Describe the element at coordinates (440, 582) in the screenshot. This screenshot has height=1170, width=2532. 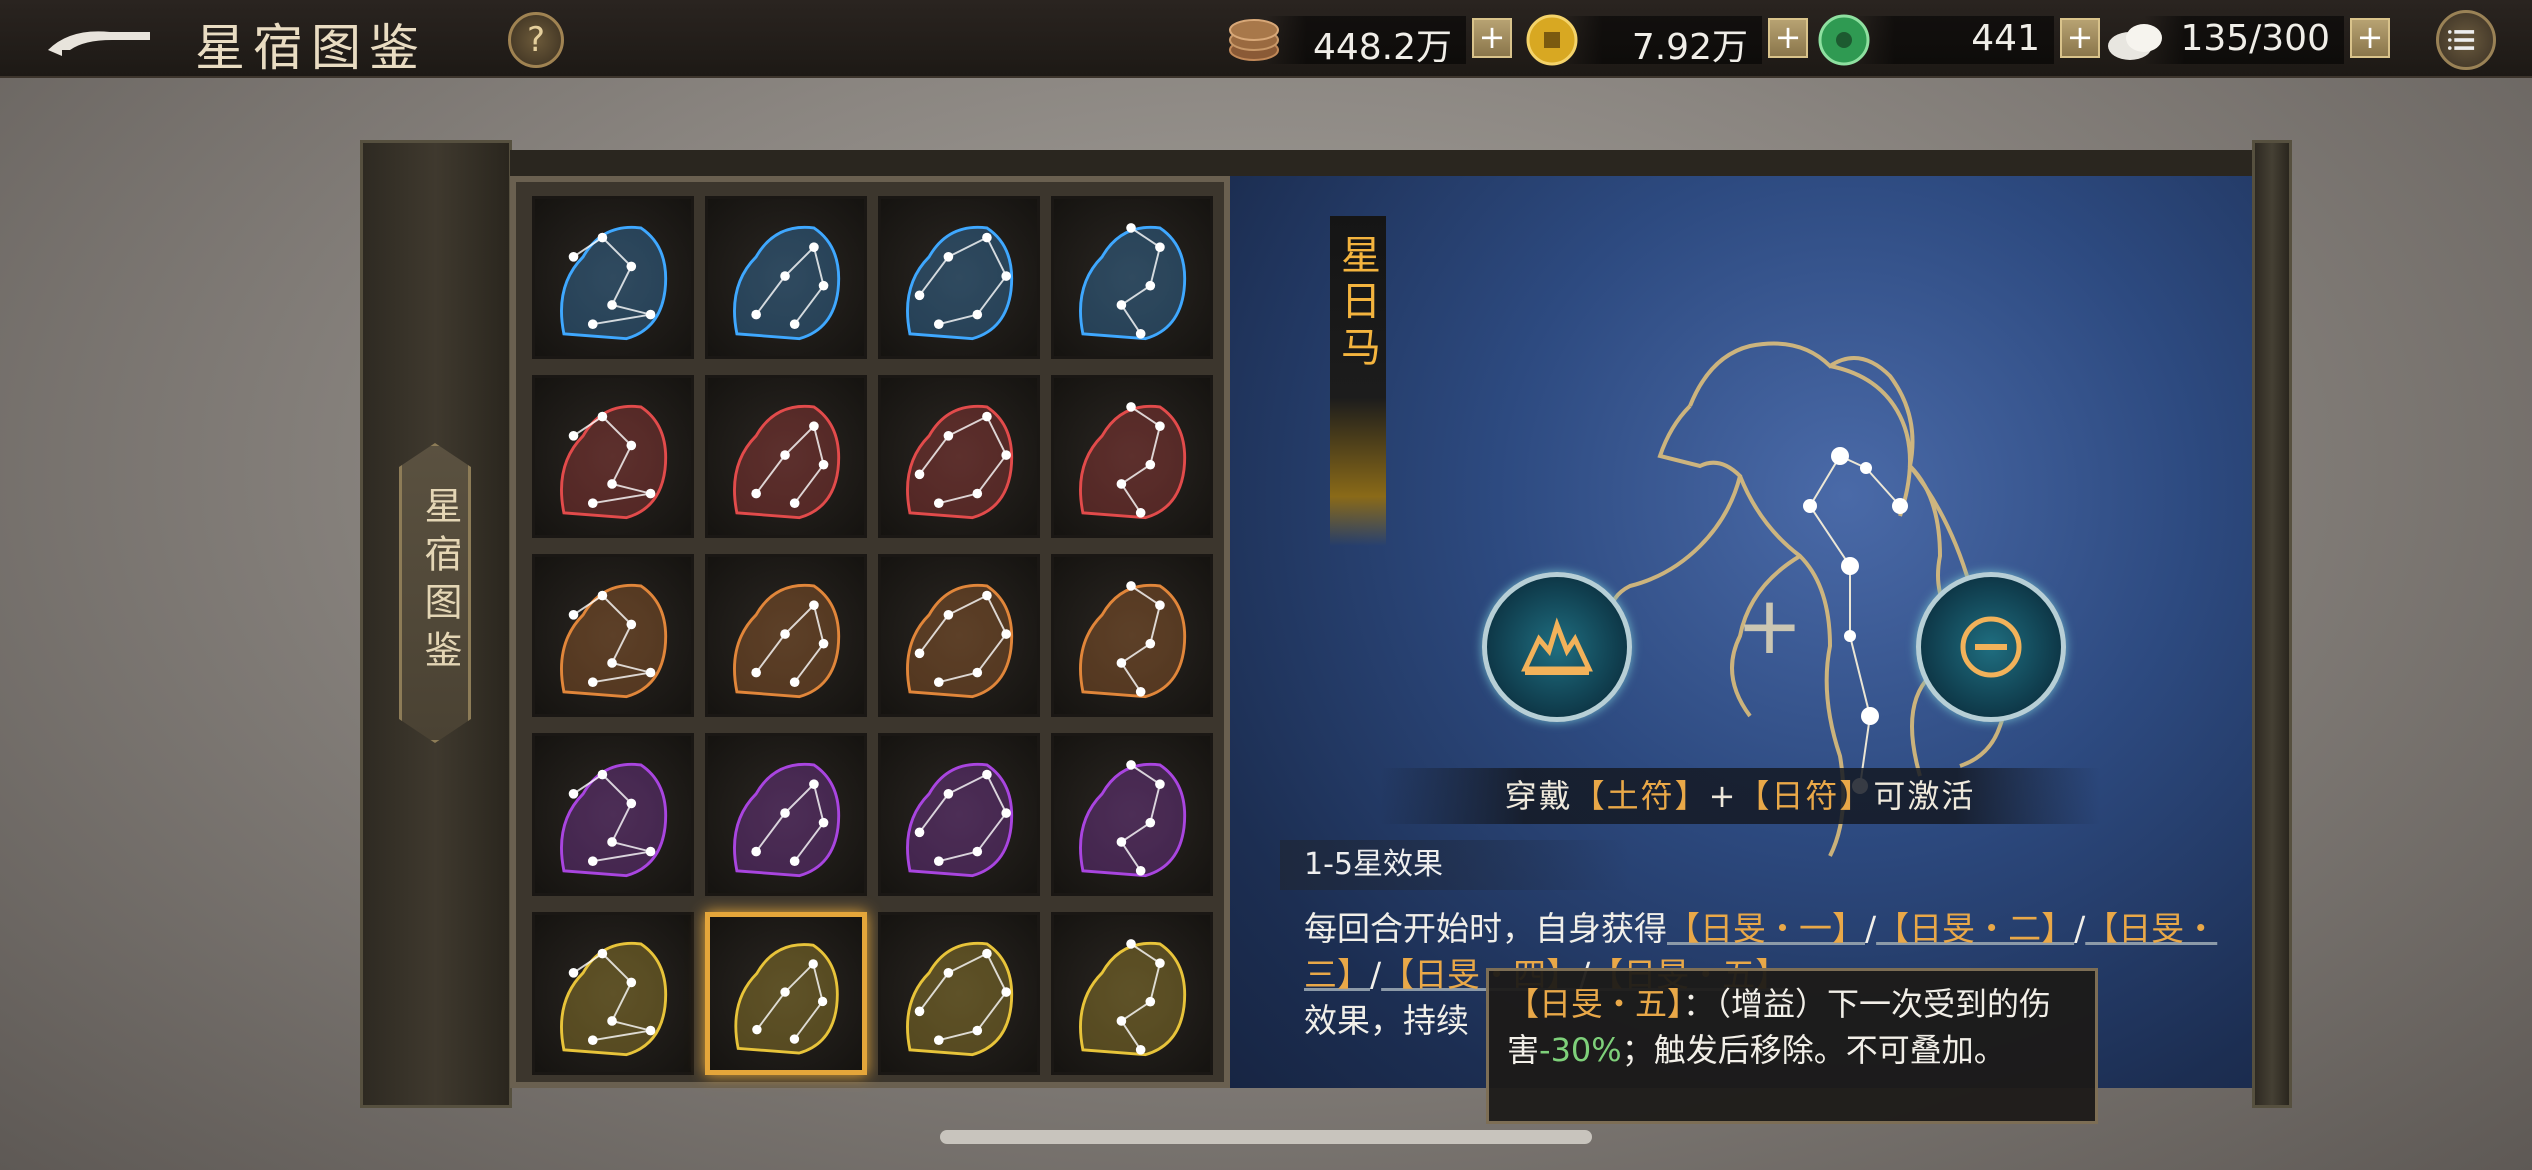
I see `side-tab-label: 星宿图鉴` at that location.